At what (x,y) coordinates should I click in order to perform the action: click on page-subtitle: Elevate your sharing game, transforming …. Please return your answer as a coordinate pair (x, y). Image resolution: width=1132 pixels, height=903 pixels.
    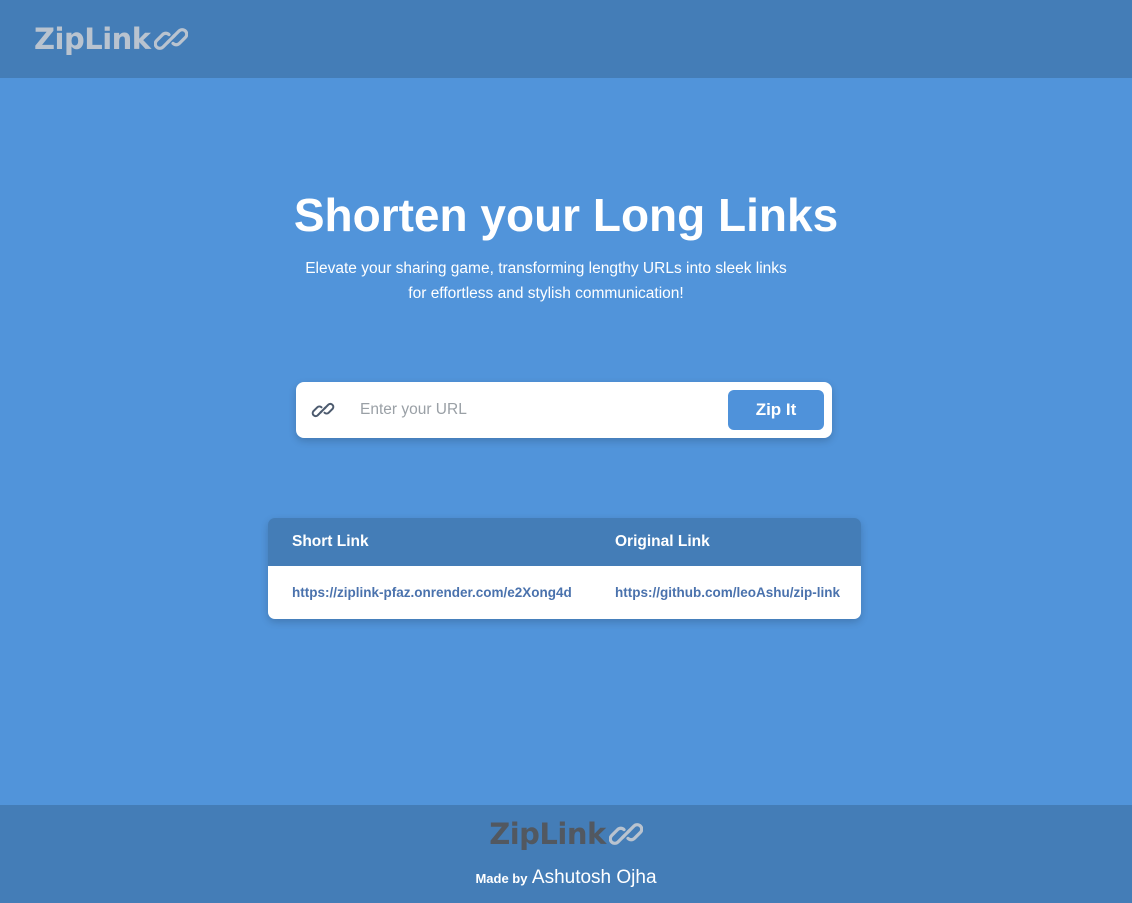
    Looking at the image, I should click on (546, 281).